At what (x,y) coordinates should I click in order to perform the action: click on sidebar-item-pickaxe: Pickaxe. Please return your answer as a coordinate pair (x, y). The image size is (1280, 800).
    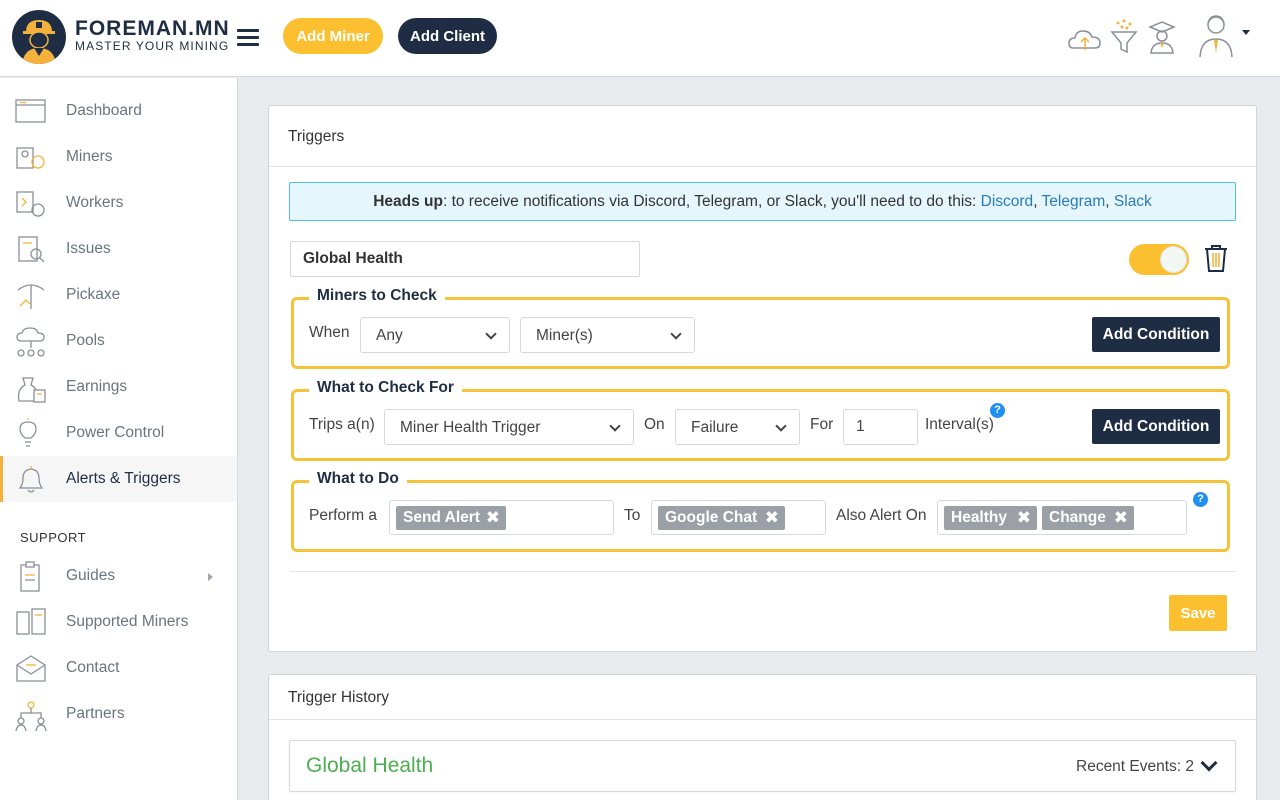
    Looking at the image, I should click on (118, 295).